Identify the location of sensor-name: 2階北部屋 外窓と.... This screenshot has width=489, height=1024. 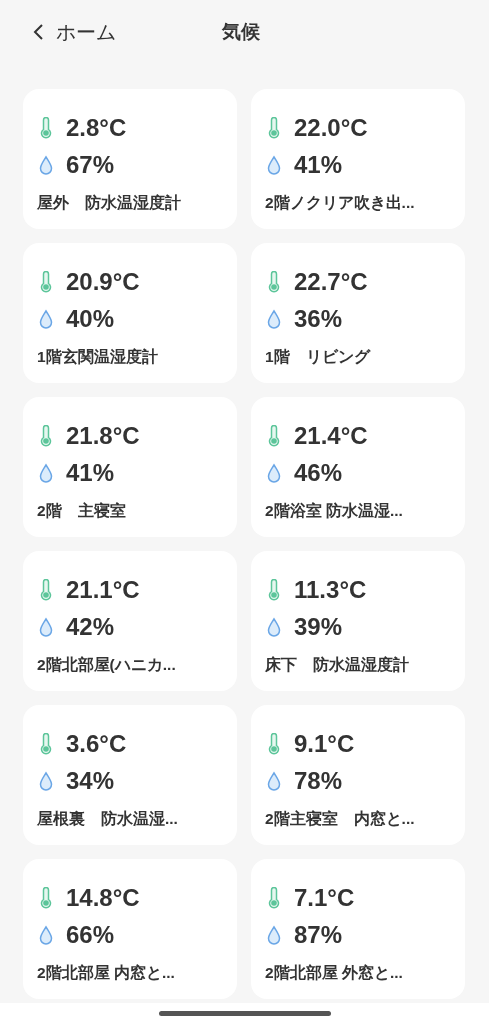
(334, 973).